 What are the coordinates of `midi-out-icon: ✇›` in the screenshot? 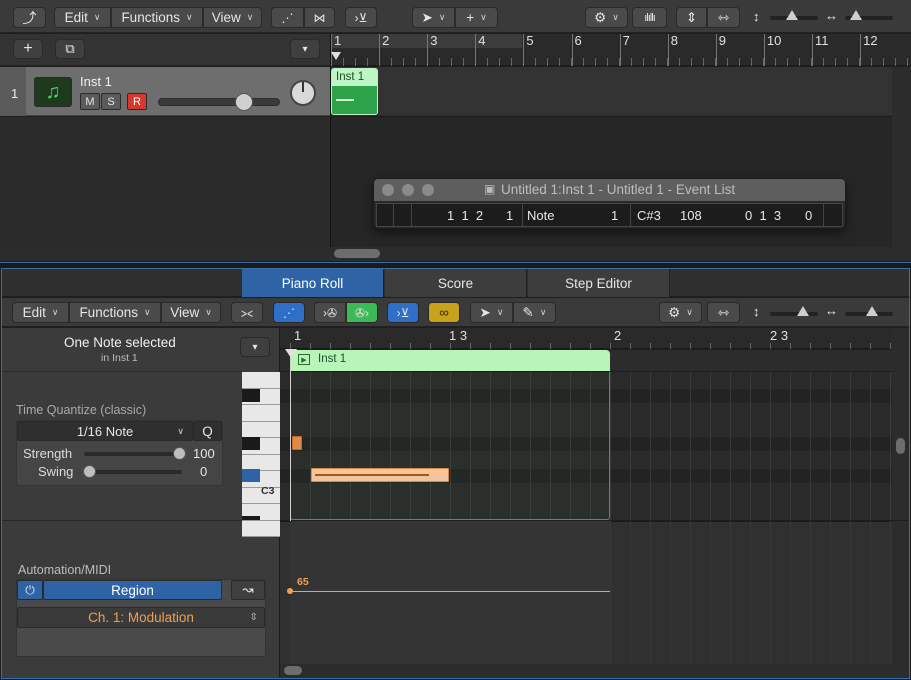 It's located at (362, 312).